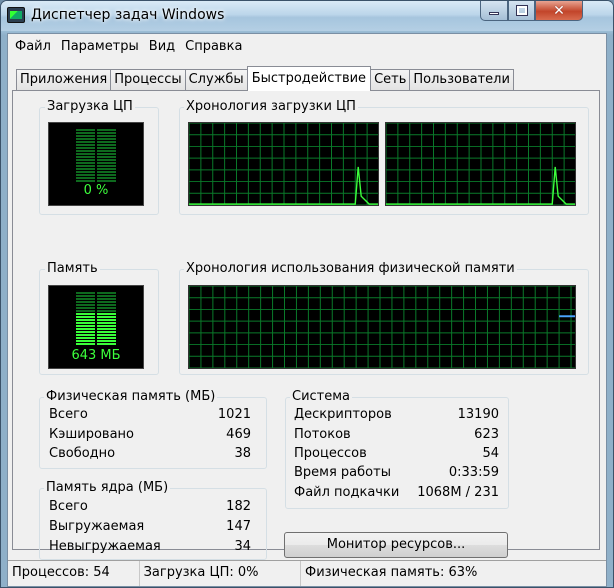  Describe the element at coordinates (494, 13) in the screenshot. I see `minimize-icon` at that location.